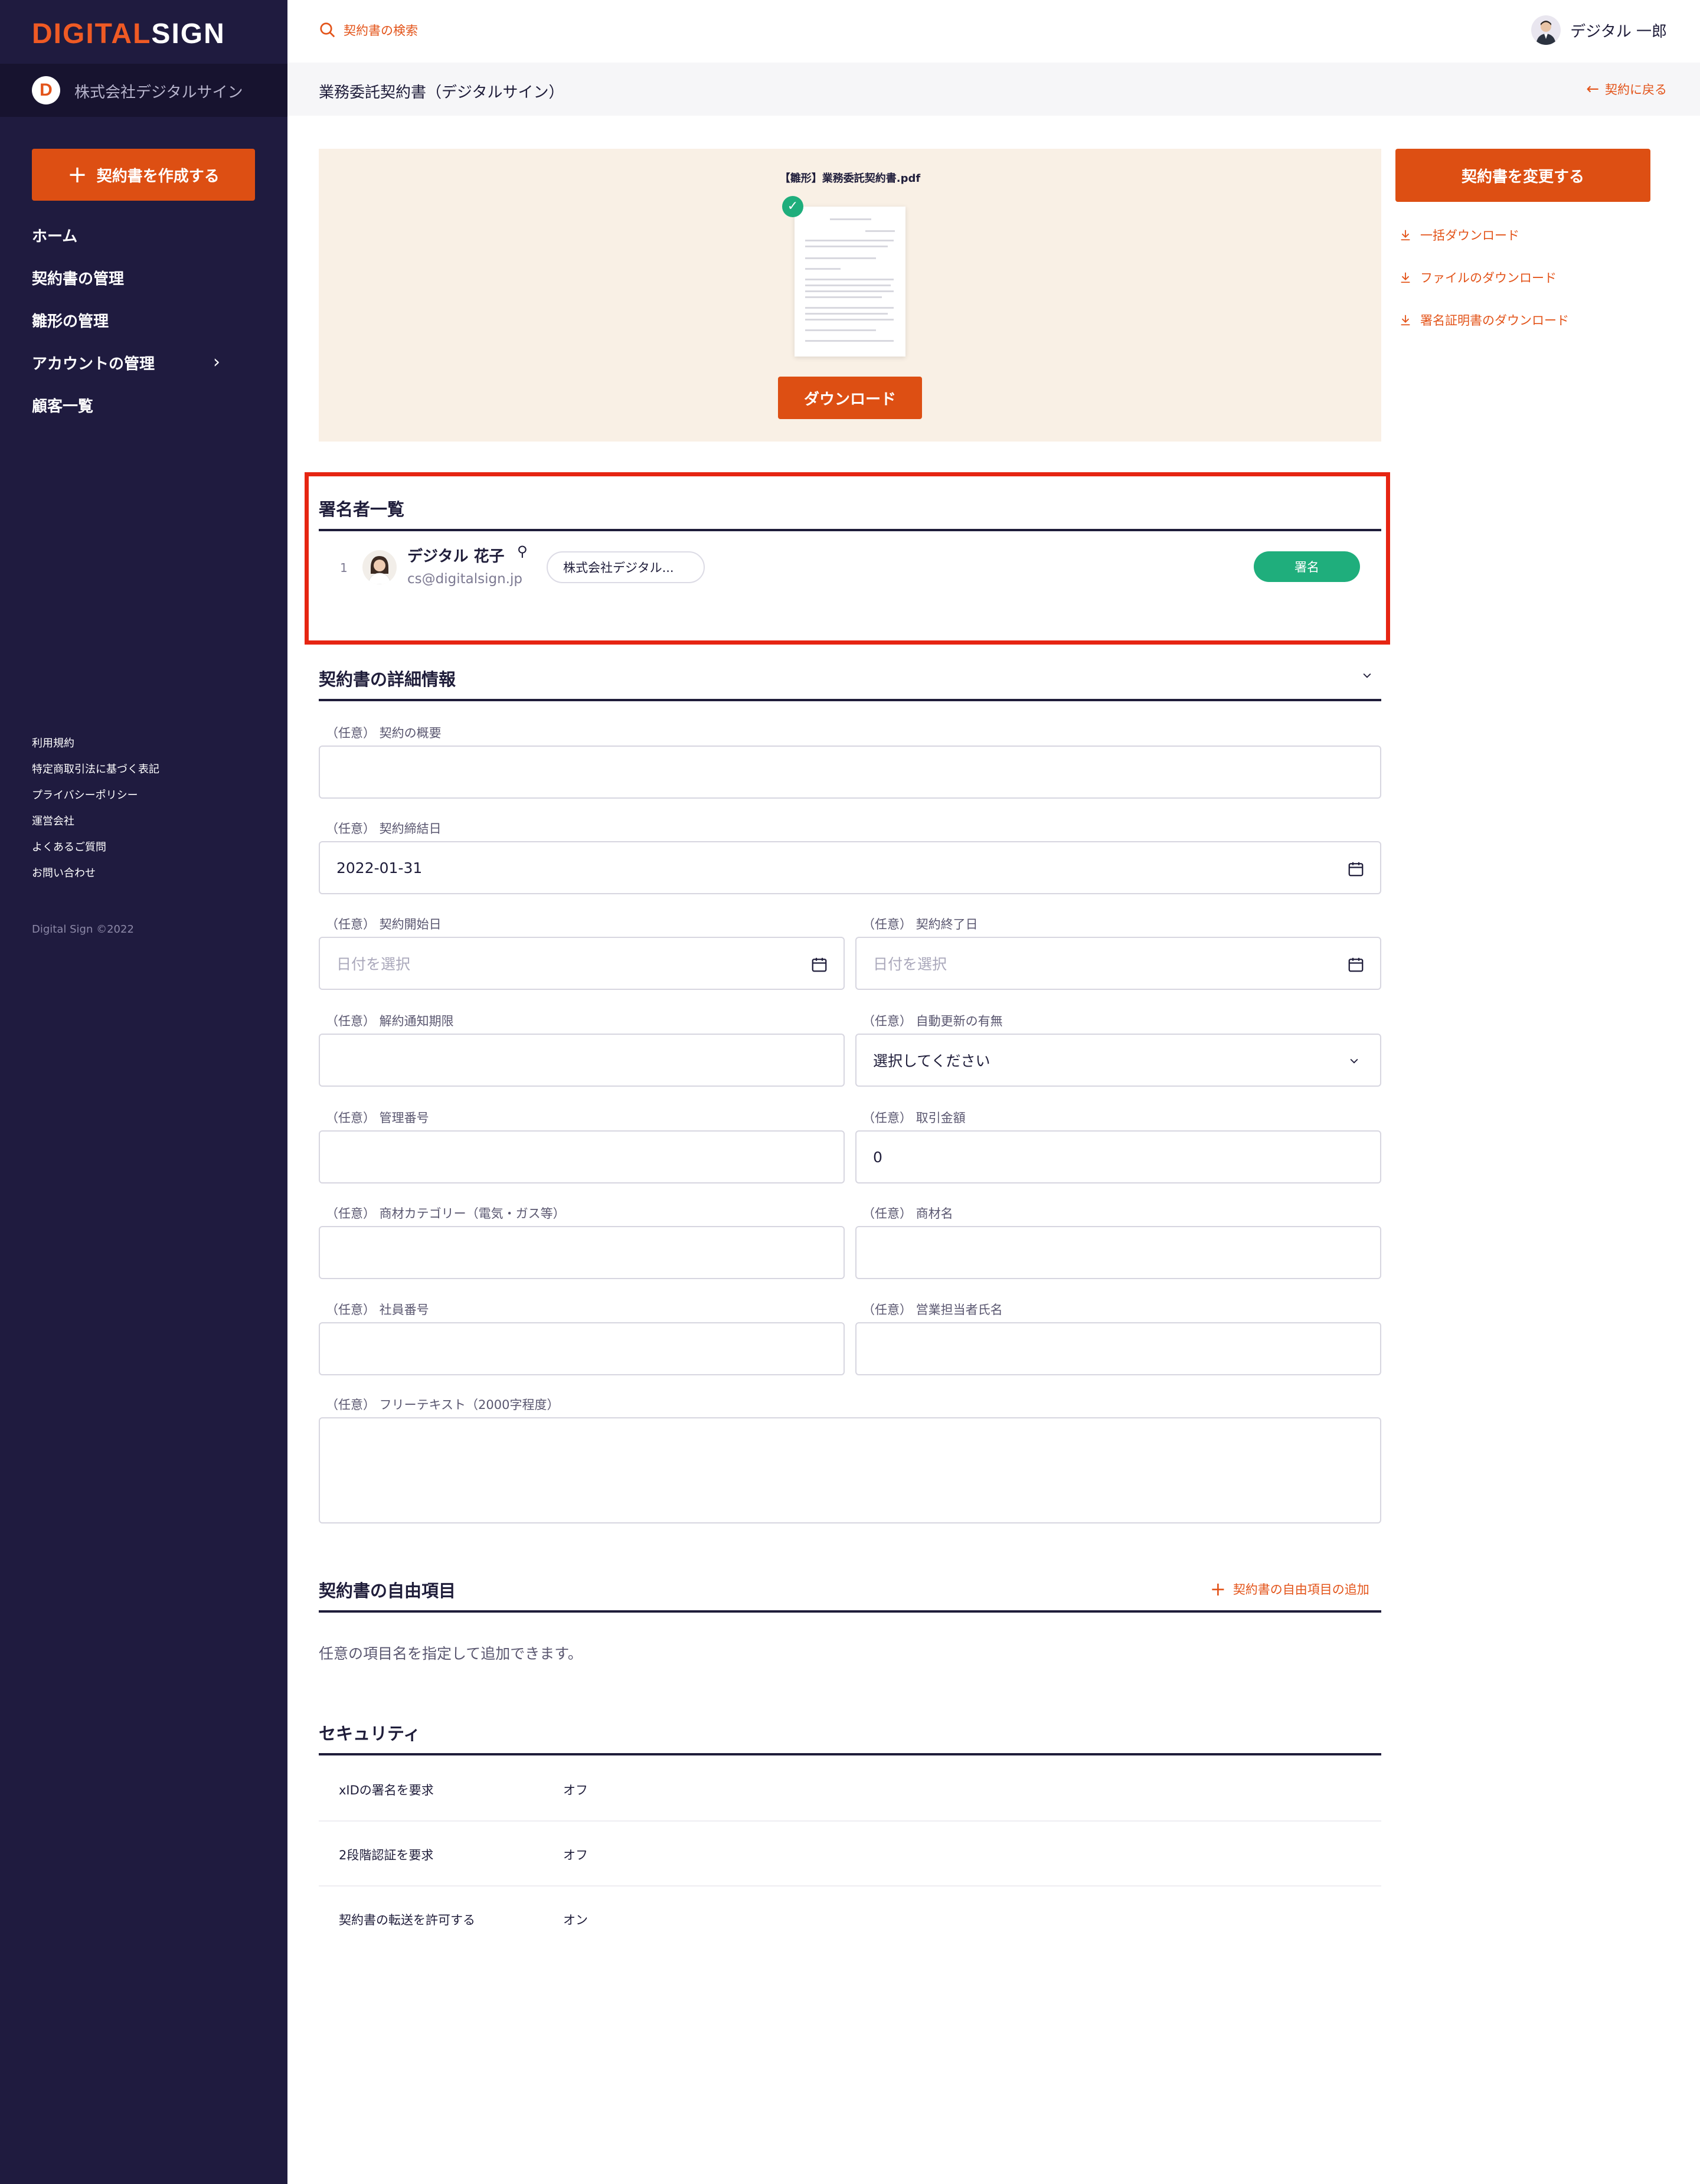 The width and height of the screenshot is (1700, 2184). Describe the element at coordinates (387, 1591) in the screenshot. I see `free-items-title: 契約書の自由項目` at that location.